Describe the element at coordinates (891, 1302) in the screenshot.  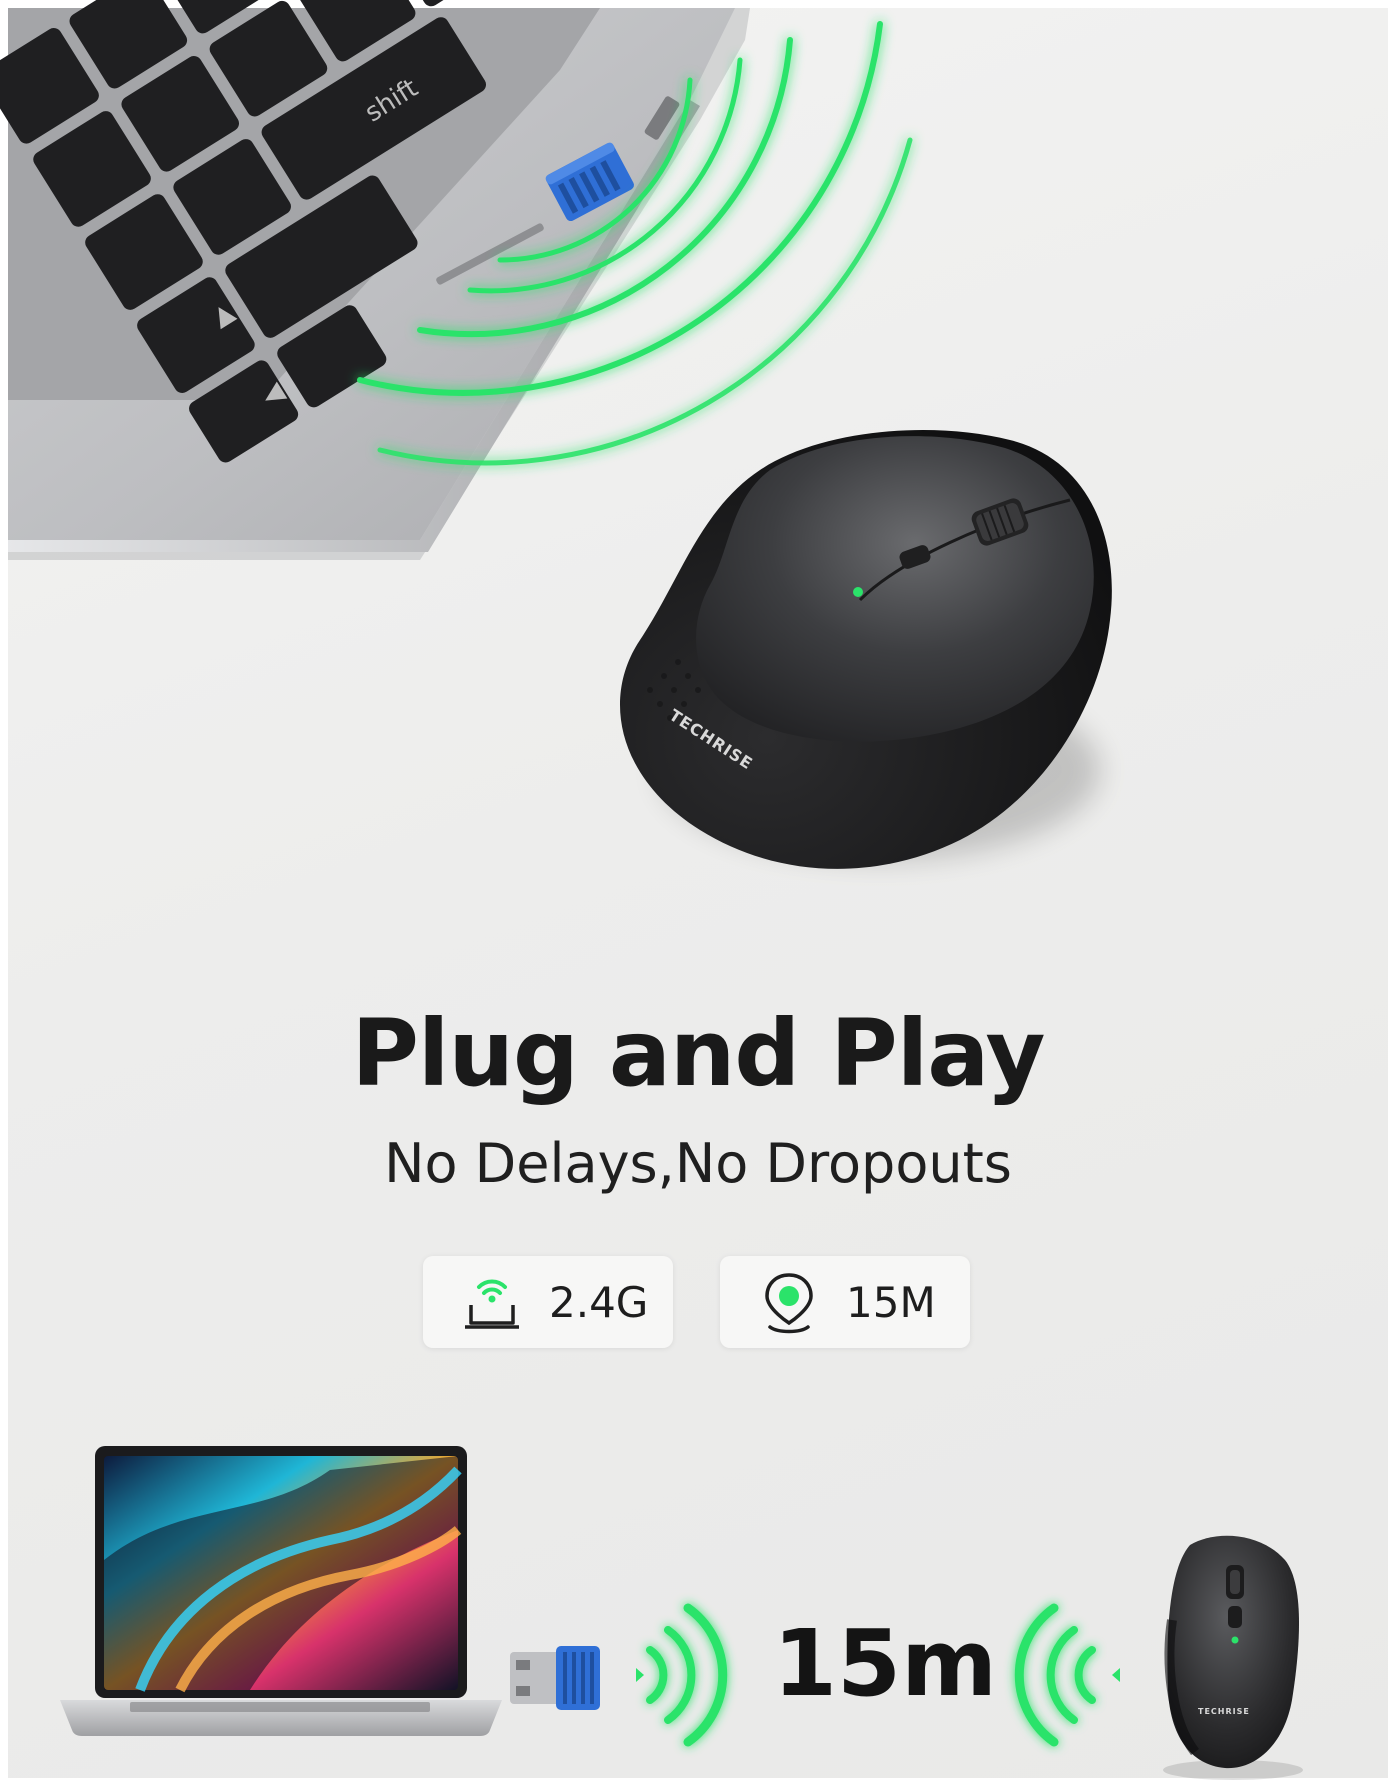
I see `badge-range-label: 15M` at that location.